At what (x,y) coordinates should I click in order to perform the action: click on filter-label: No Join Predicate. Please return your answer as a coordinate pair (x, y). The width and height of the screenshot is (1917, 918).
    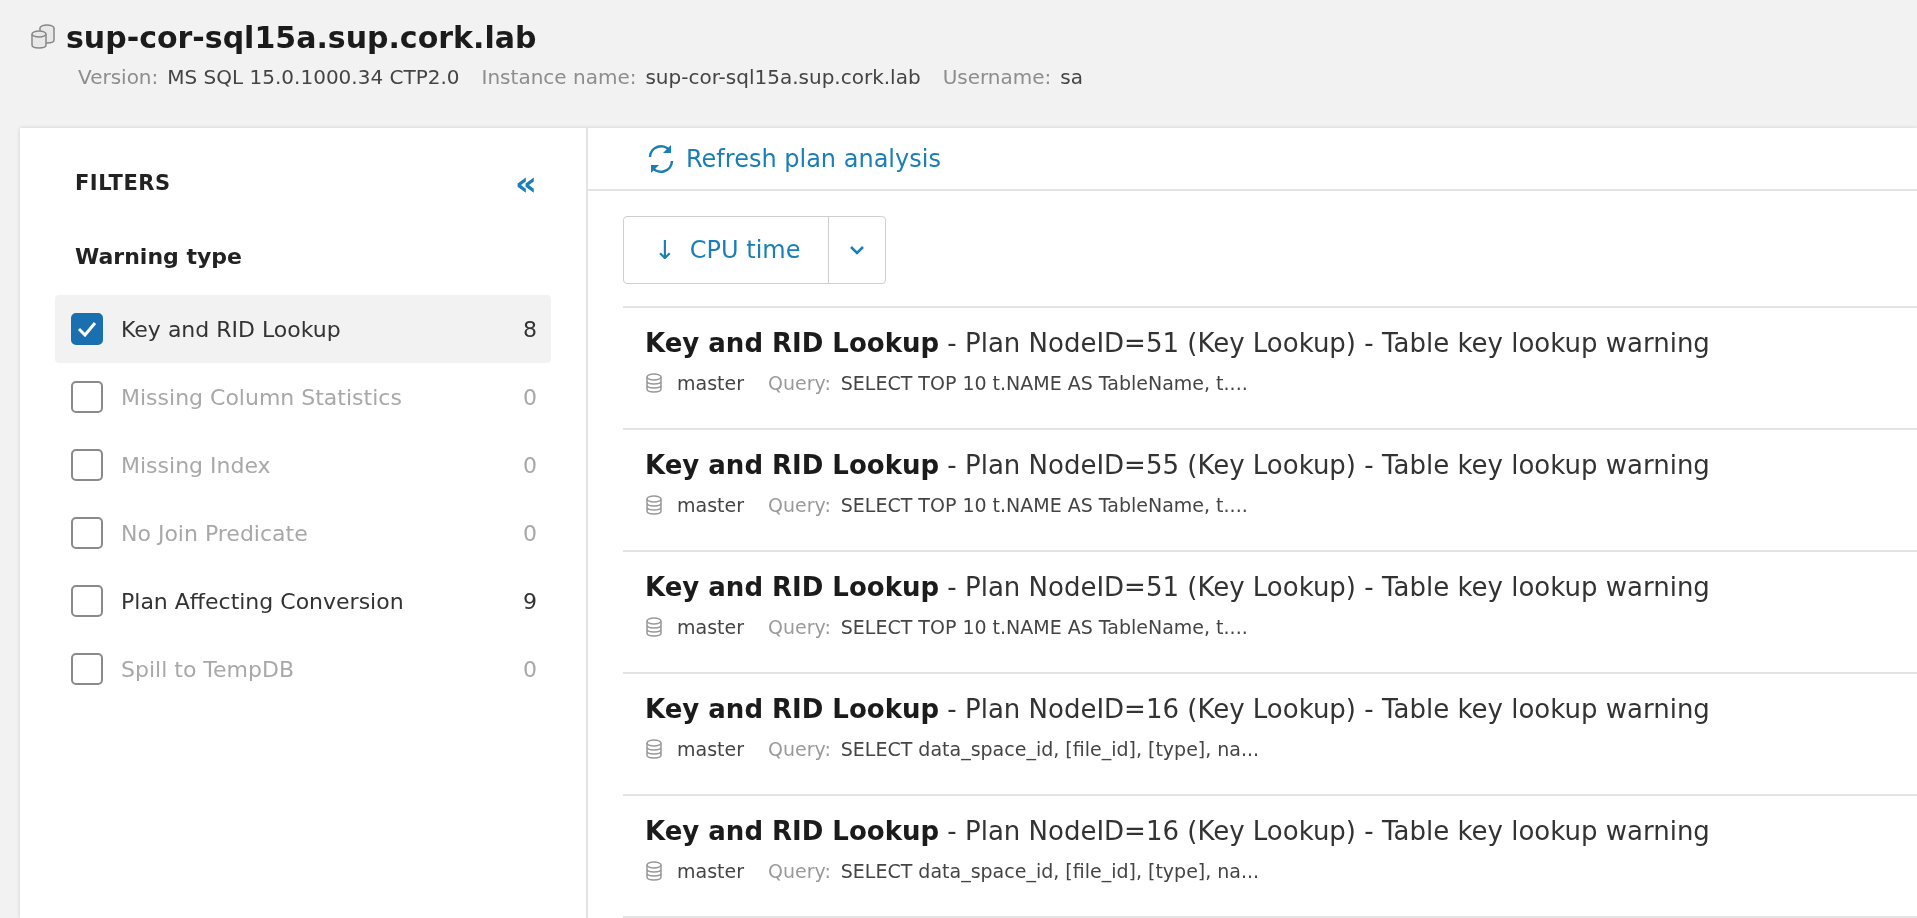
    Looking at the image, I should click on (215, 533).